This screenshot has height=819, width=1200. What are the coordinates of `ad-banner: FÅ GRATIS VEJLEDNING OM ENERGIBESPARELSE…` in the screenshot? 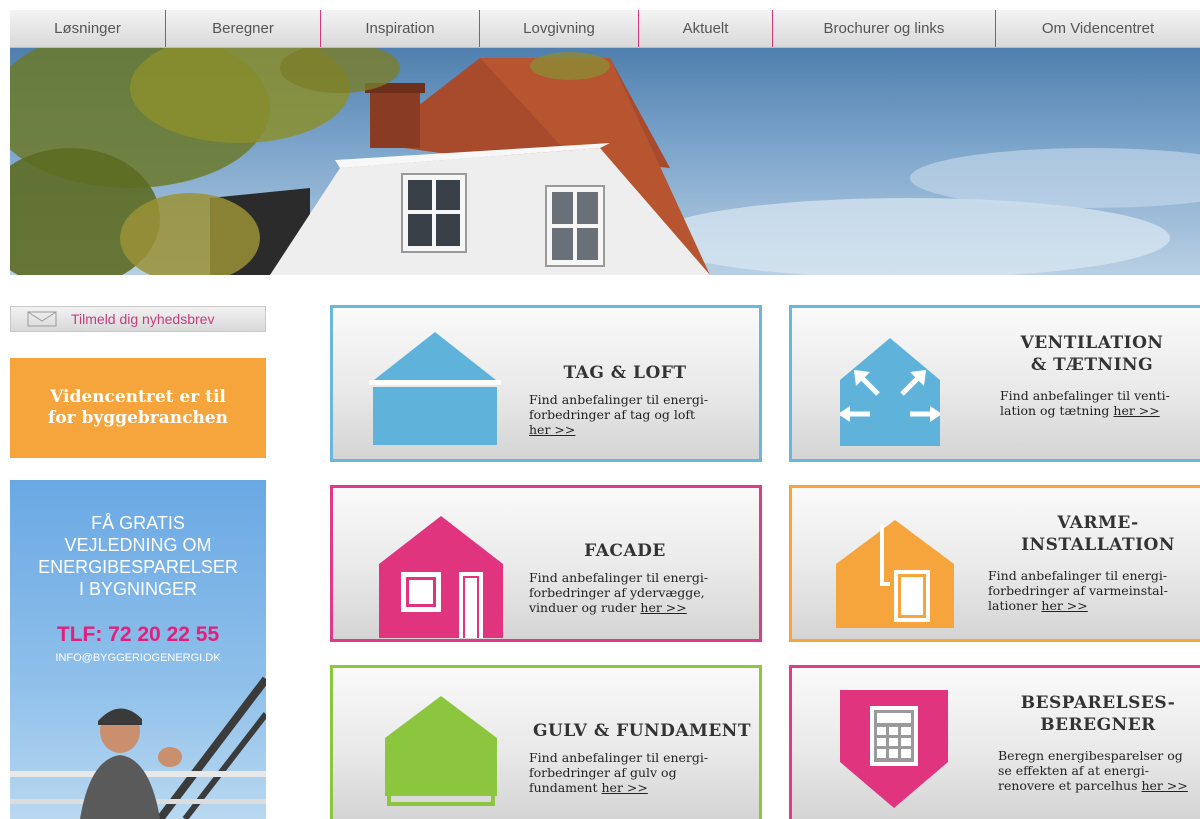 It's located at (138, 649).